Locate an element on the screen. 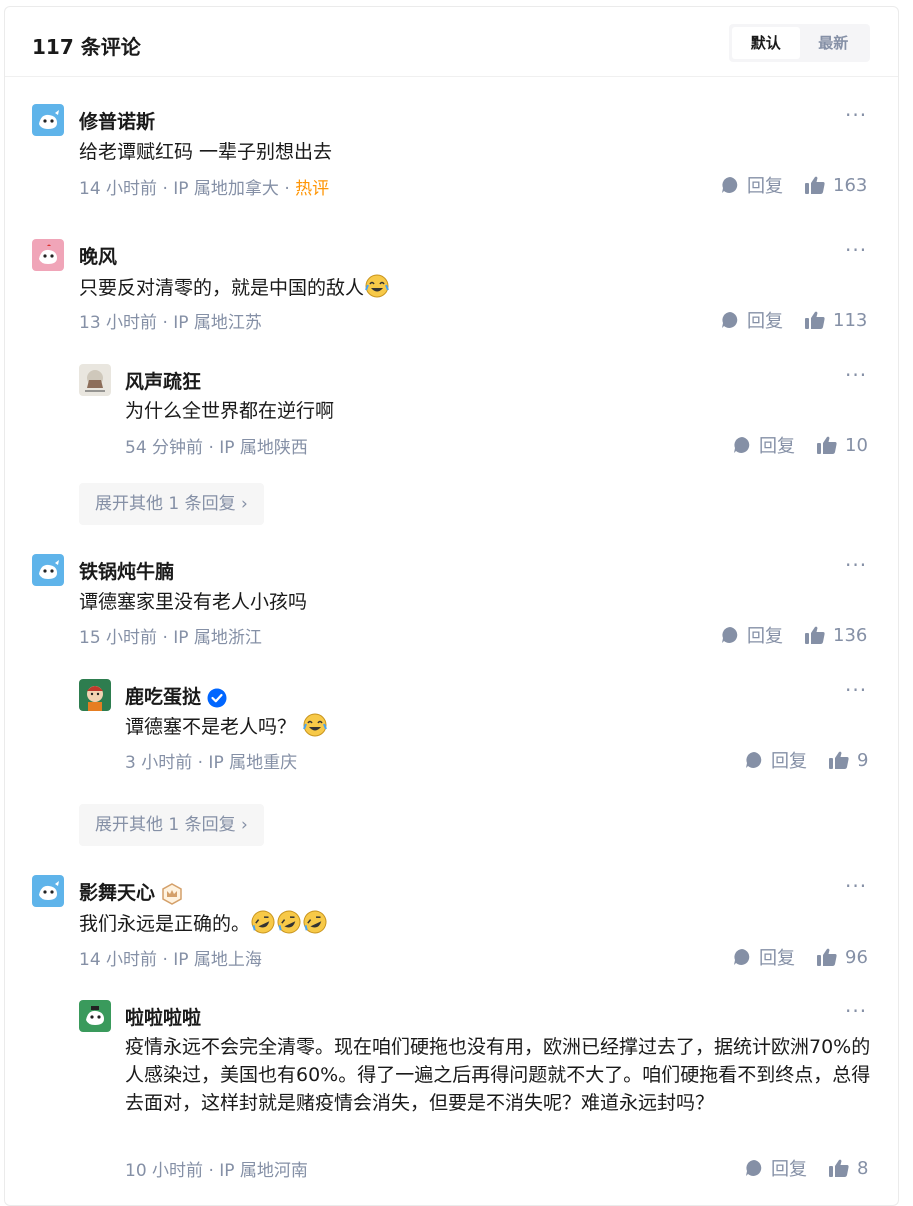 The width and height of the screenshot is (913, 1206). comment-meta: 54 分钟前 · IP 属地陕西 is located at coordinates (216, 448).